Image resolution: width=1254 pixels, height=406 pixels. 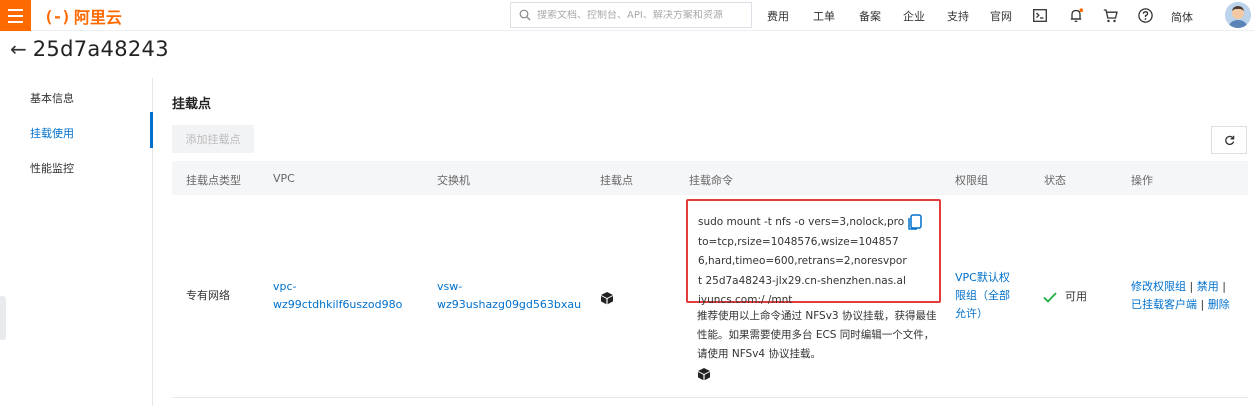 I want to click on table-header: 挂载点类型 VPC 交换机 挂载点 挂载命令 权限组 状态 操作, so click(x=710, y=178).